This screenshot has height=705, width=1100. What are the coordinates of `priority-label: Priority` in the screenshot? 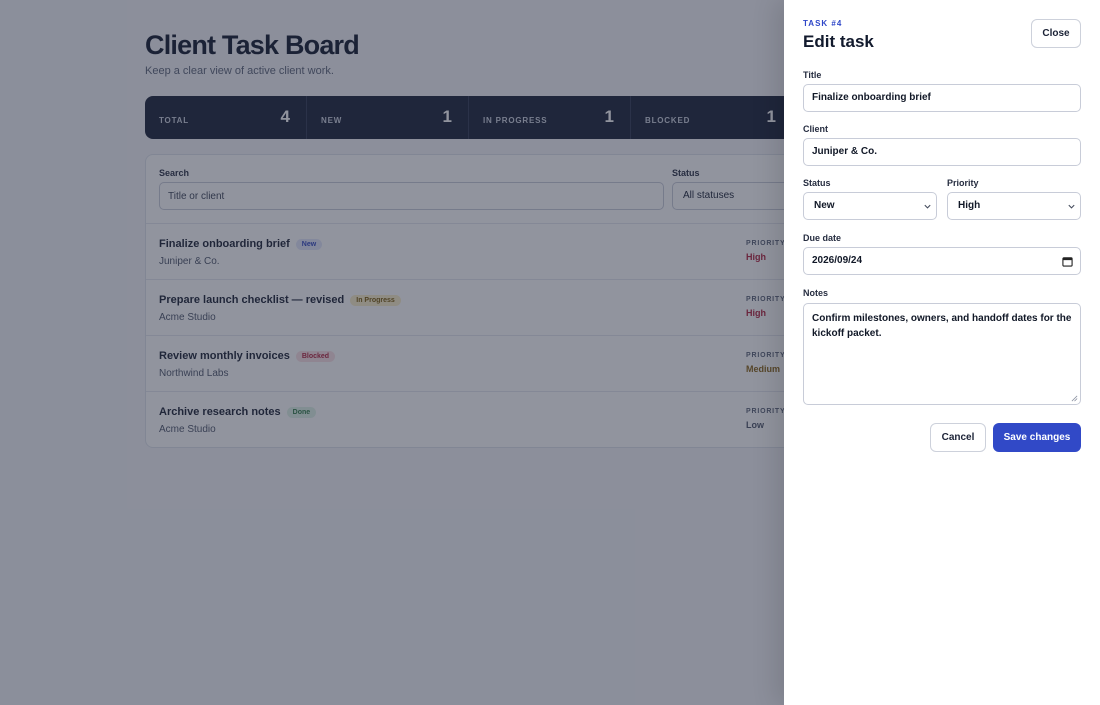 It's located at (963, 183).